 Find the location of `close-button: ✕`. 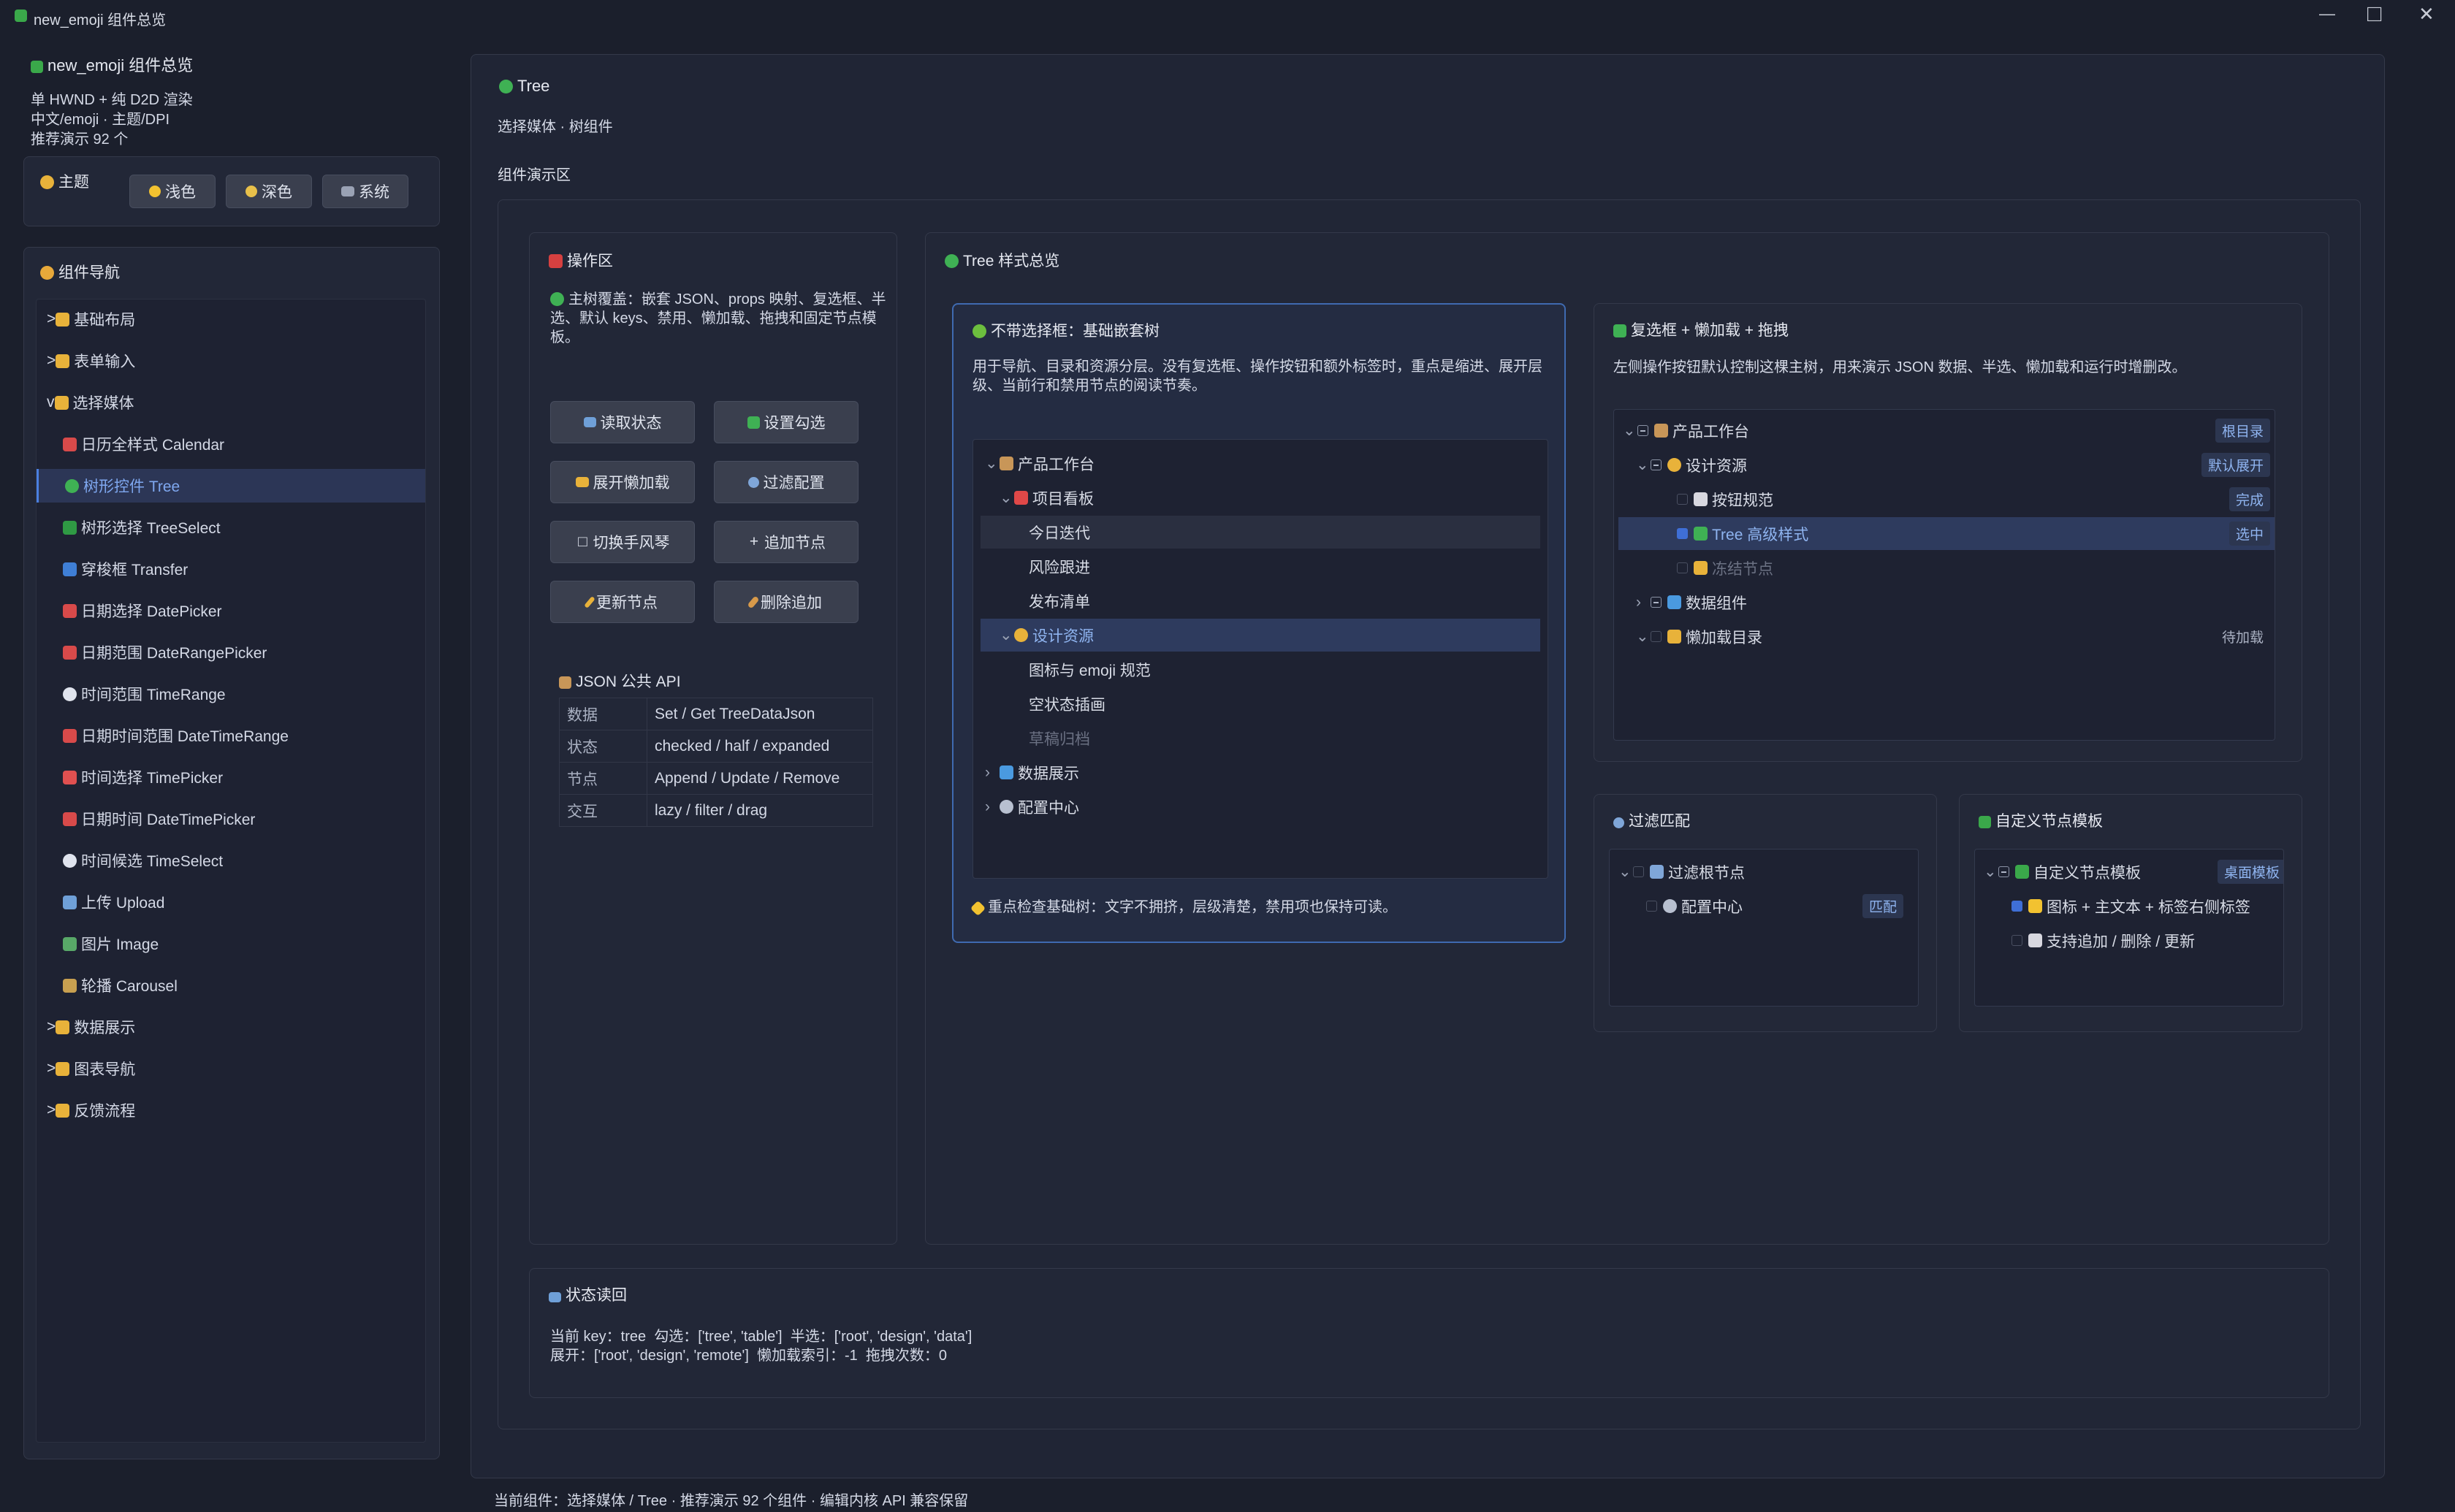

close-button: ✕ is located at coordinates (2426, 15).